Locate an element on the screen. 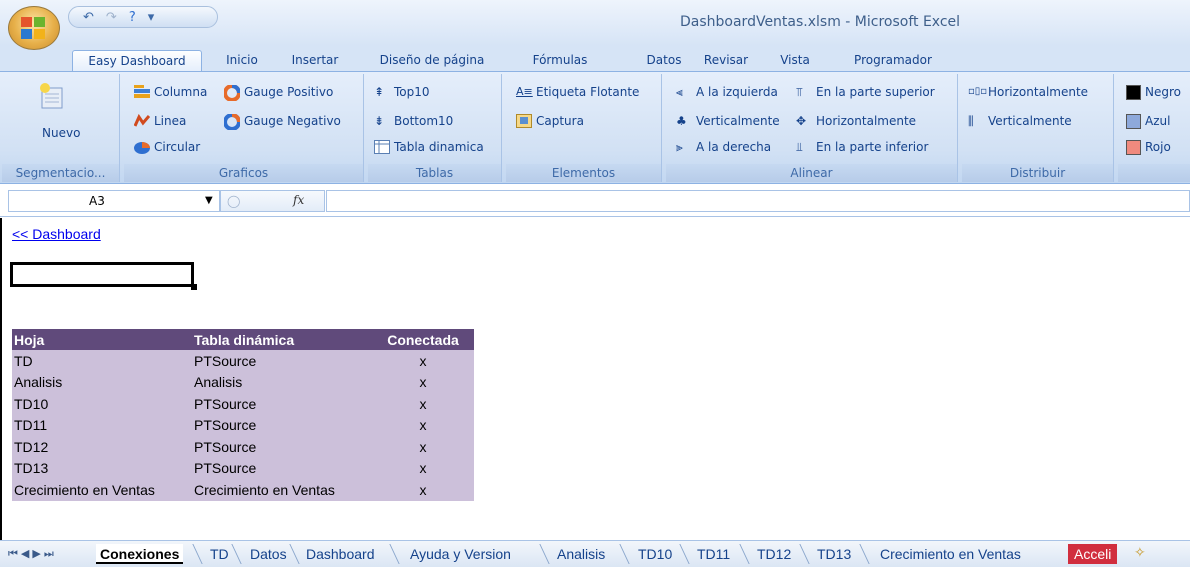 This screenshot has width=1190, height=567. align-top-button: ⫪ En la parte superior is located at coordinates (865, 92).